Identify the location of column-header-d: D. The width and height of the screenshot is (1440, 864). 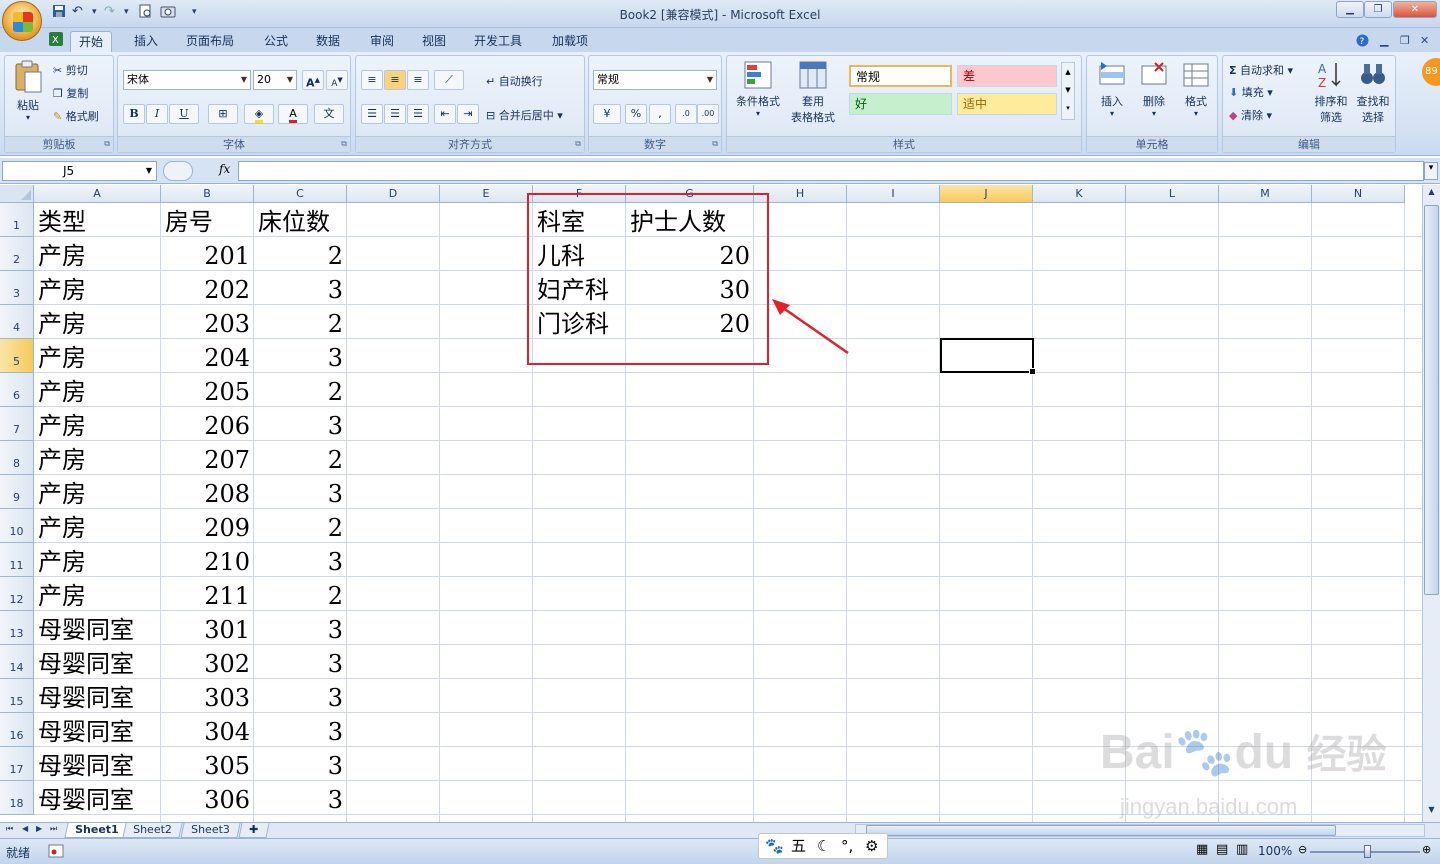
(393, 194).